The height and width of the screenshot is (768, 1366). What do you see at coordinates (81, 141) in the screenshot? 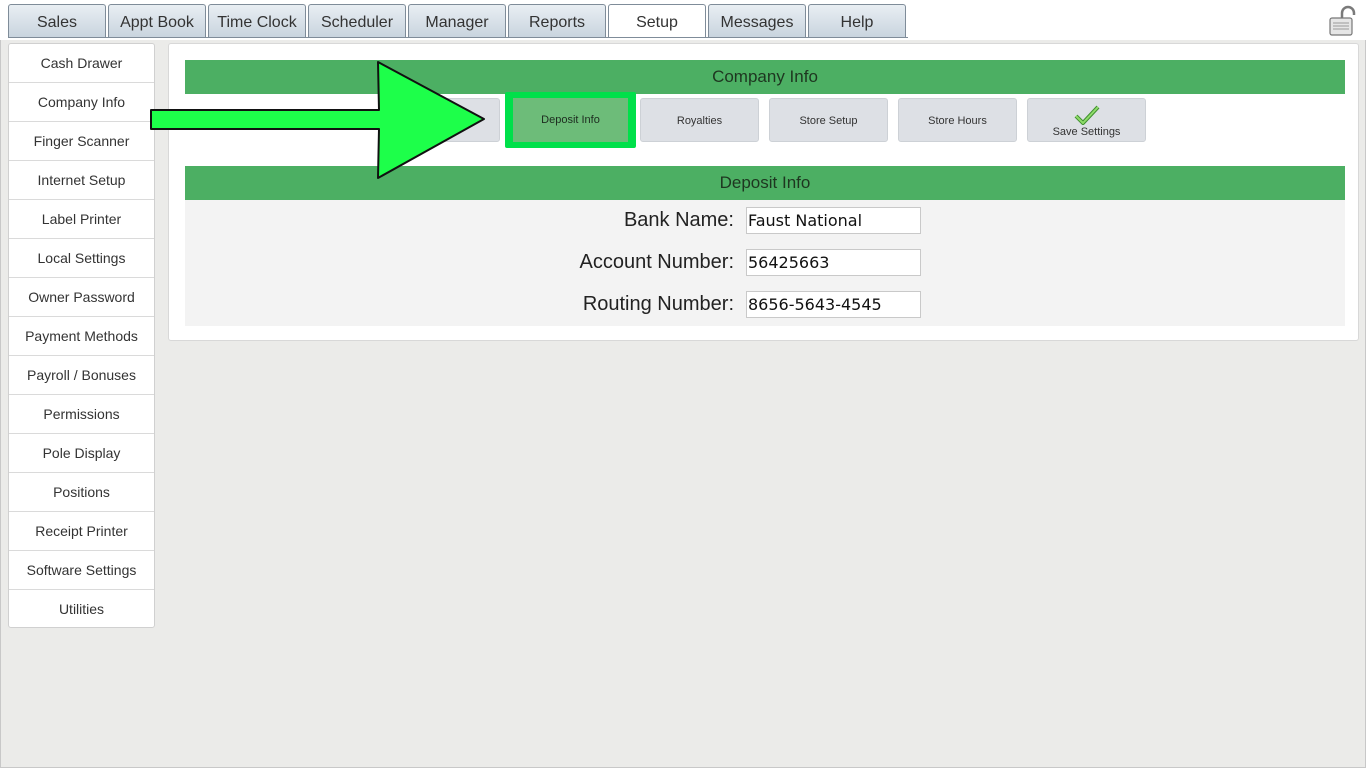
I see `sidebar-item-finger-scanner: Finger Scanner` at bounding box center [81, 141].